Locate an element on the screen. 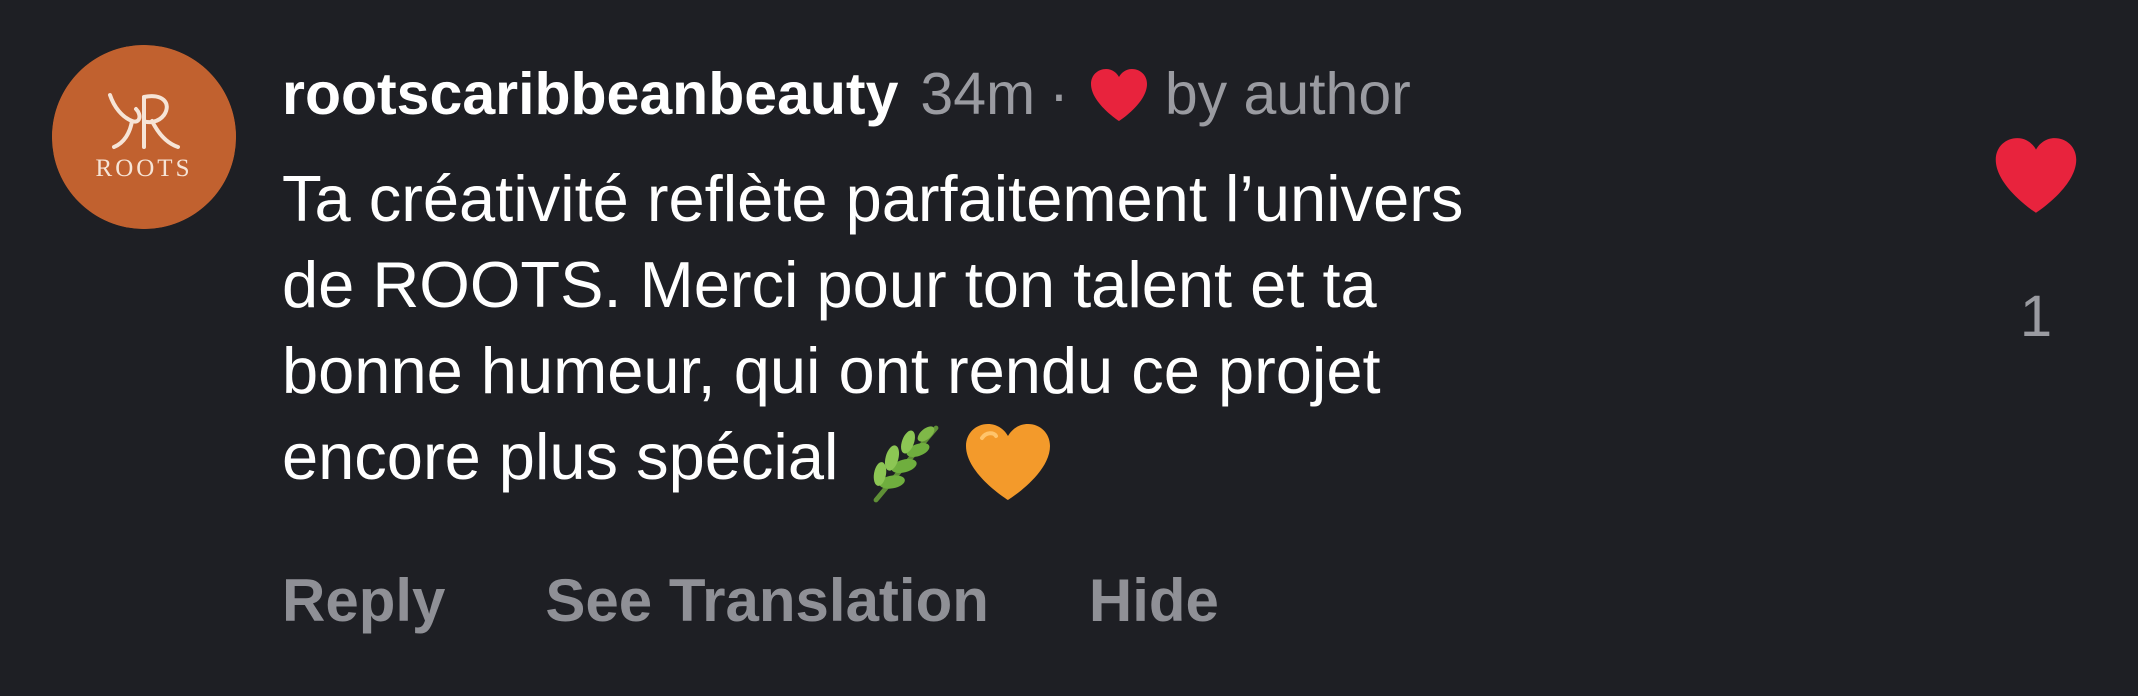 This screenshot has width=2138, height=696. roots-logo-icon is located at coordinates (144, 137).